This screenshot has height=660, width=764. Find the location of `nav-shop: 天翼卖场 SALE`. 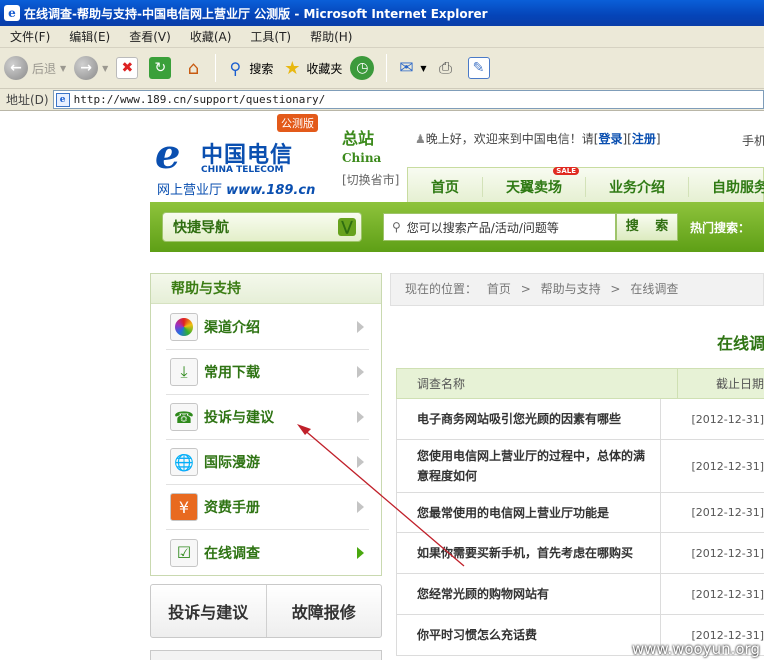

nav-shop: 天翼卖场 SALE is located at coordinates (534, 181).